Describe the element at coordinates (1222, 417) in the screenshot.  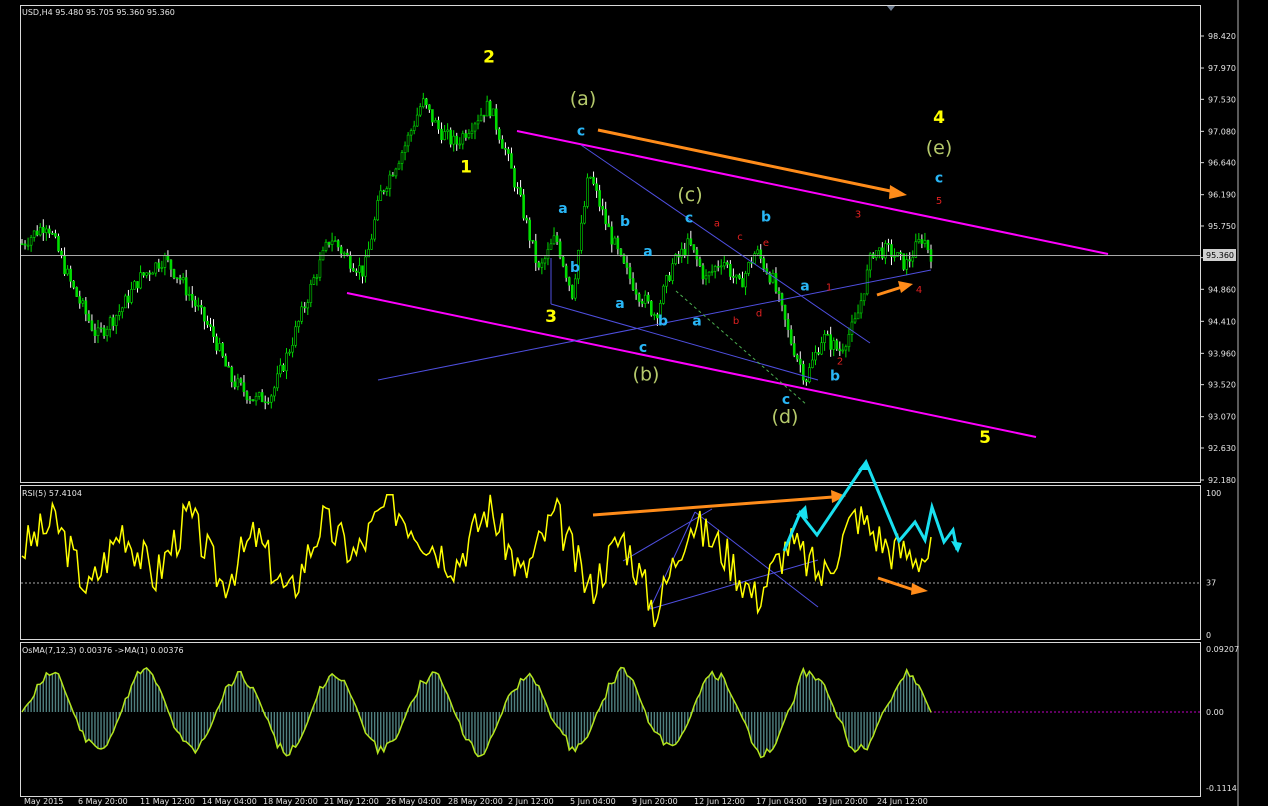
I see `price-tick-label: 93.070` at that location.